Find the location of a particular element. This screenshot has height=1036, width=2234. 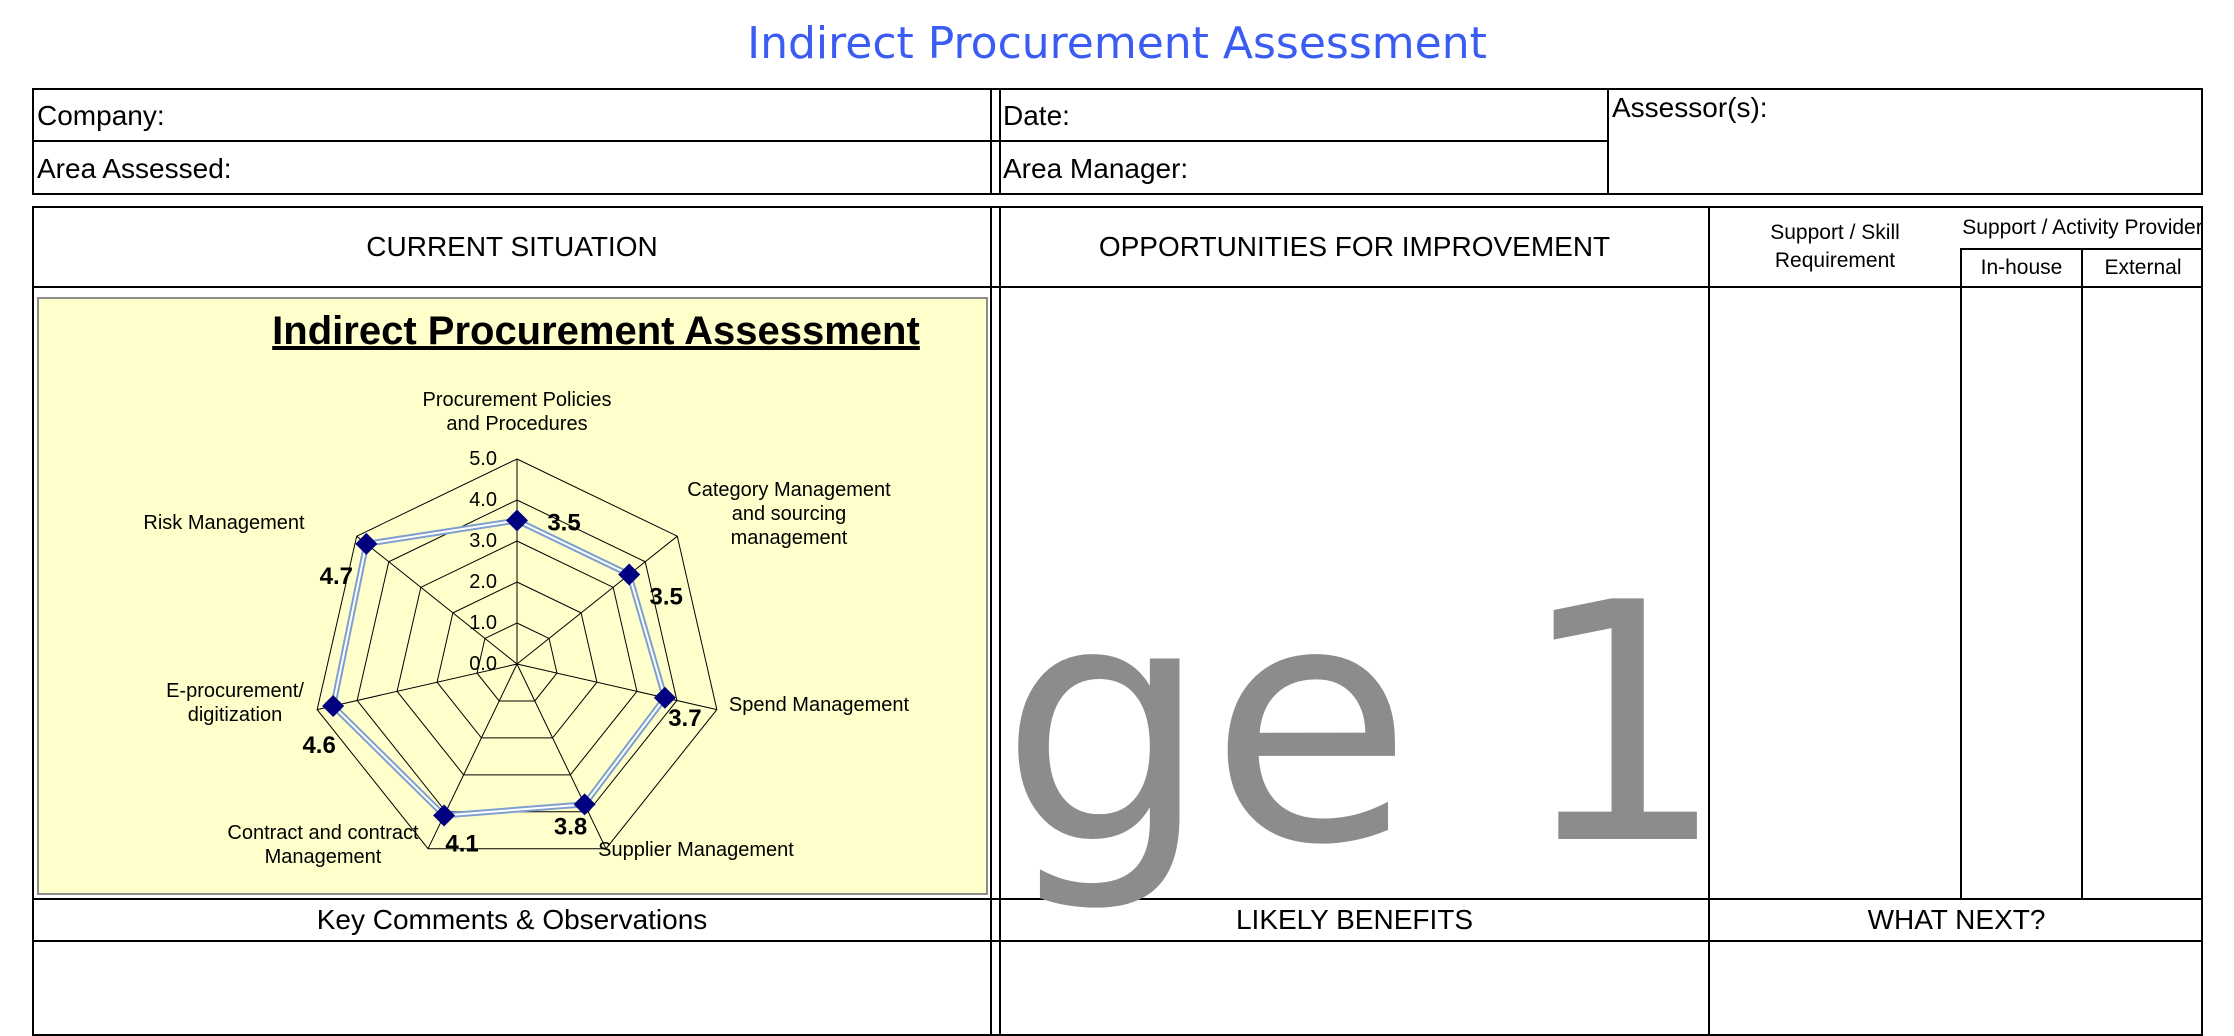

data-label: 4.7 is located at coordinates (336, 576).